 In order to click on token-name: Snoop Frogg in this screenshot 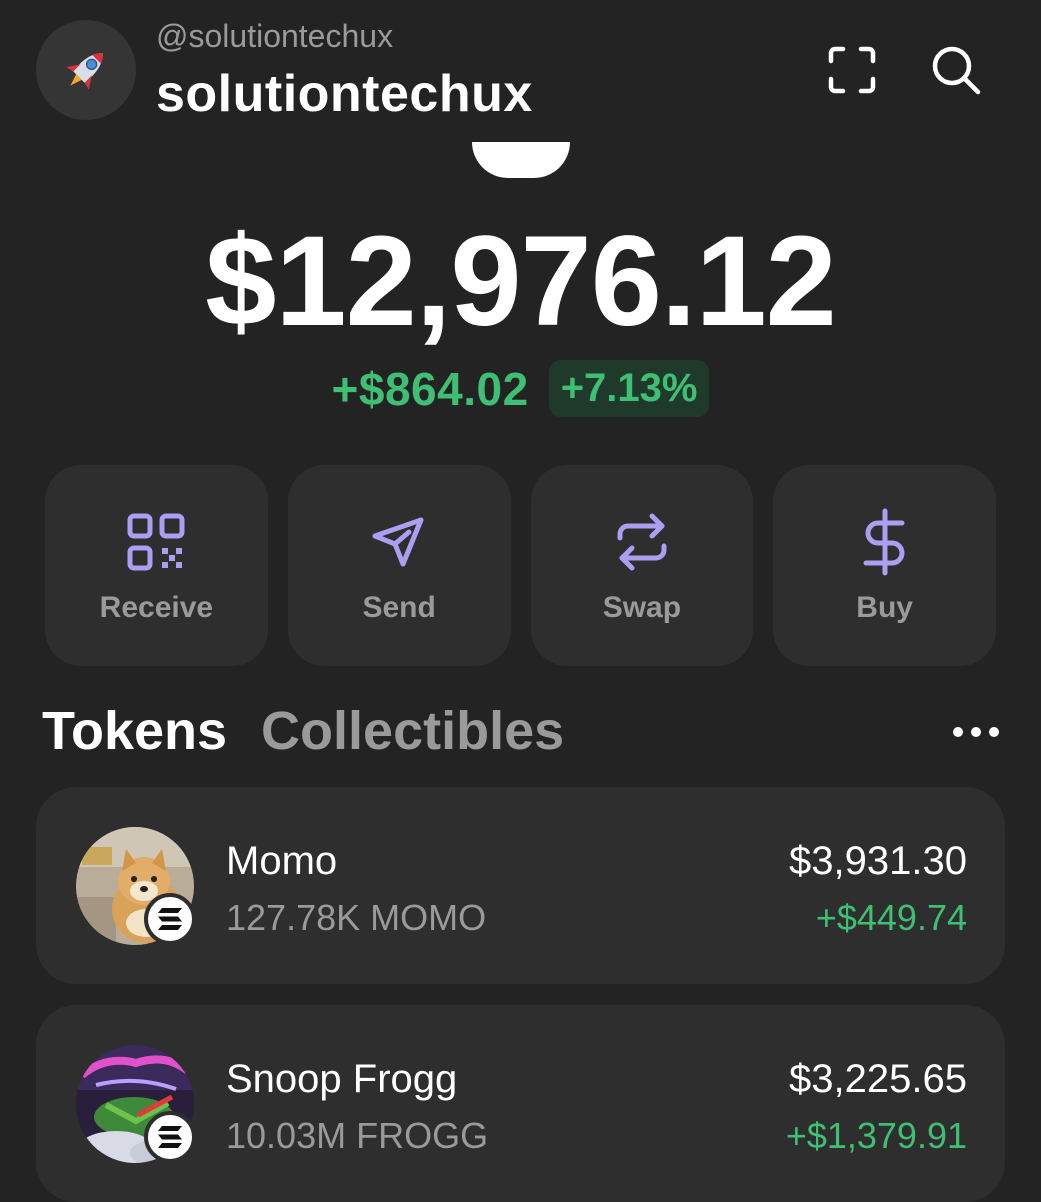, I will do `click(342, 1079)`.